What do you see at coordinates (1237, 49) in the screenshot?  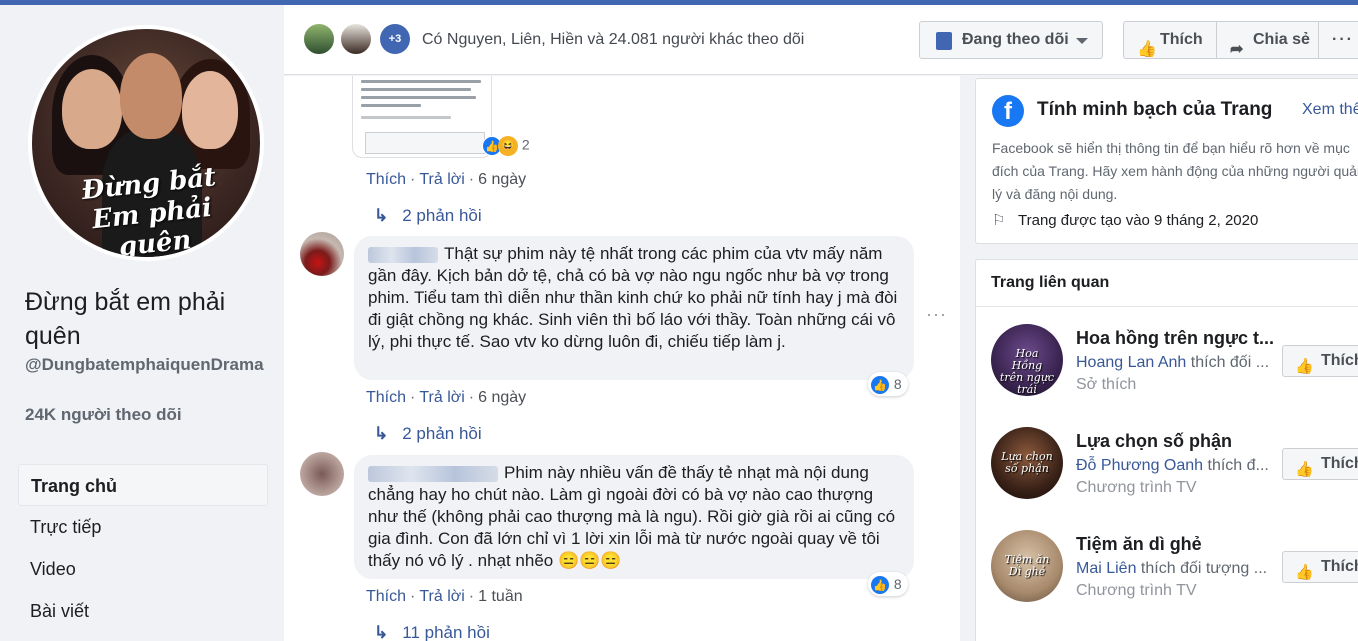 I see `share-arrow-icon: ➦` at bounding box center [1237, 49].